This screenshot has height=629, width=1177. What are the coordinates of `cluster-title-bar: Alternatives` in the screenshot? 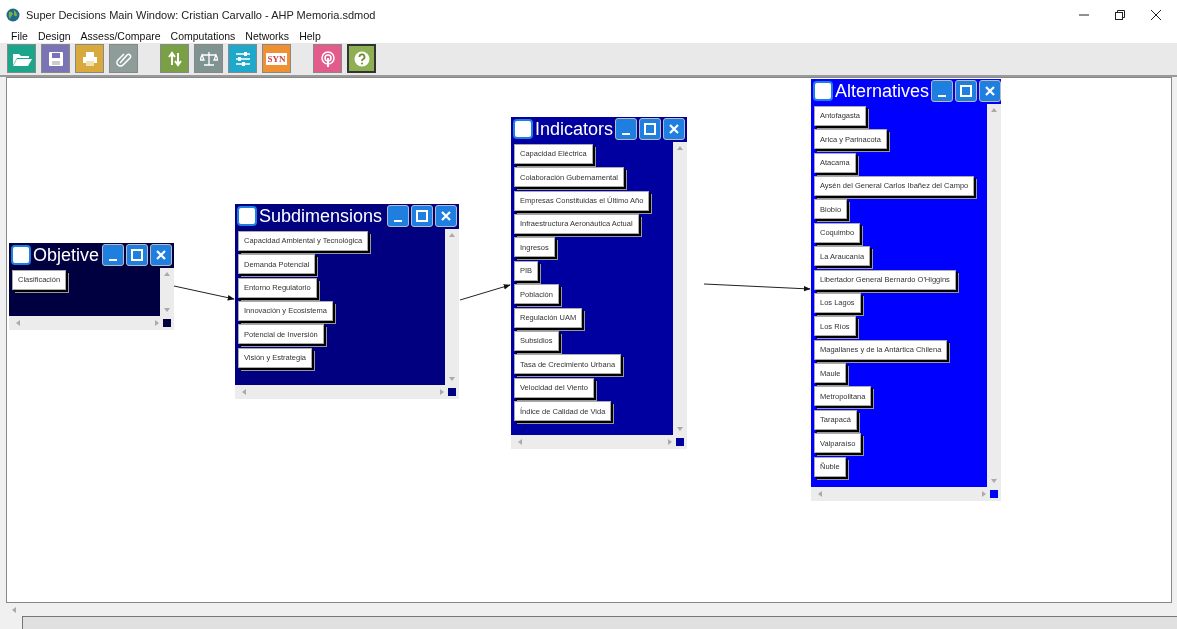 It's located at (906, 91).